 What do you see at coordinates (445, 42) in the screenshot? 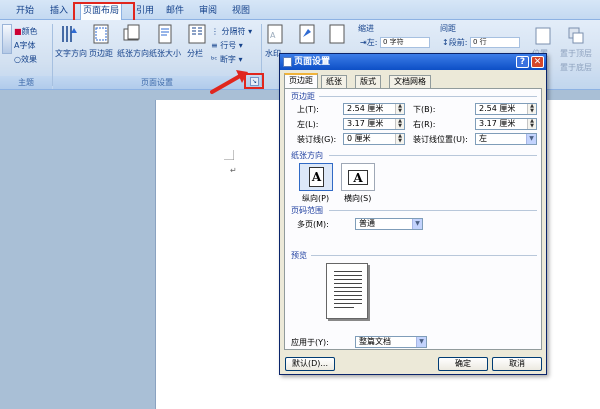
I see `spacing-before-icon: ↕` at bounding box center [445, 42].